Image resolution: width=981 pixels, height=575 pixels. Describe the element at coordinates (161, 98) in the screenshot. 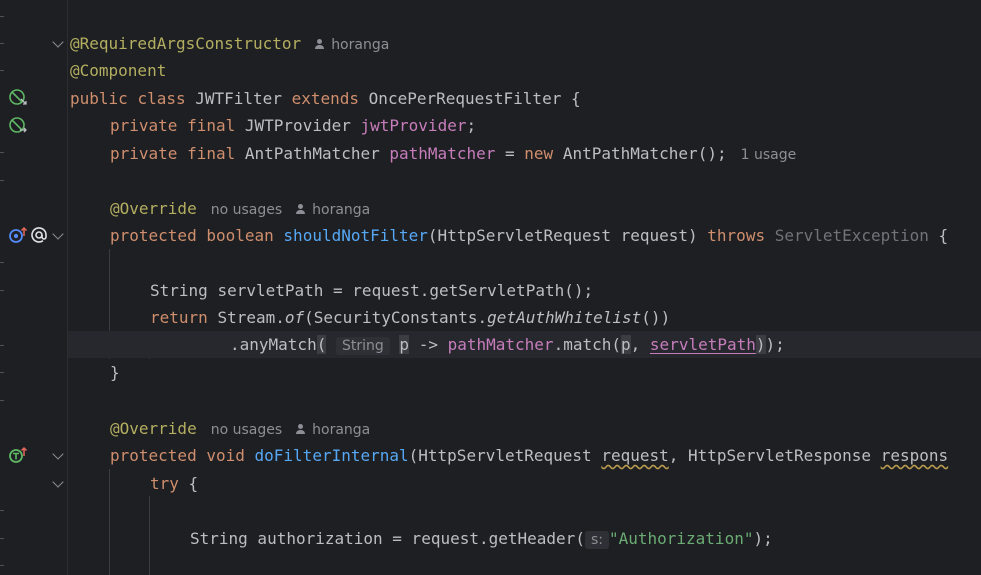

I see `keyword: class` at that location.